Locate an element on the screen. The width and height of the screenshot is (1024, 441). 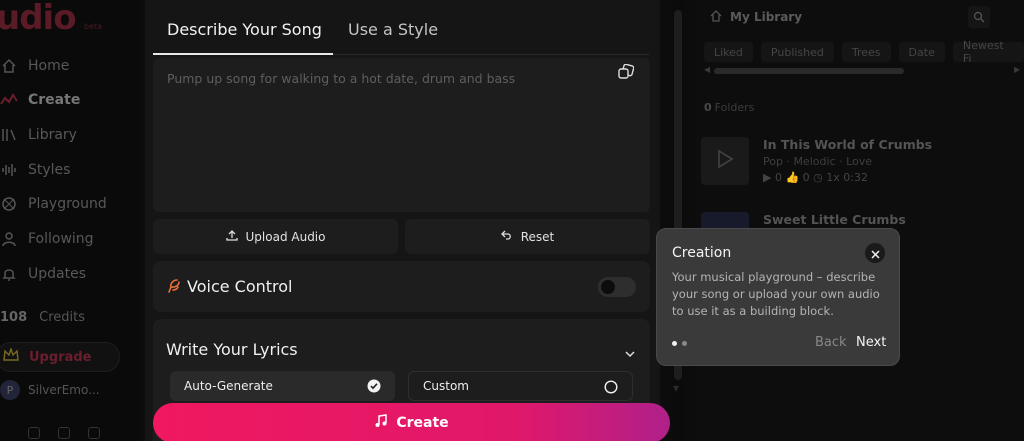
sidebar-item-following: Following is located at coordinates (47, 239).